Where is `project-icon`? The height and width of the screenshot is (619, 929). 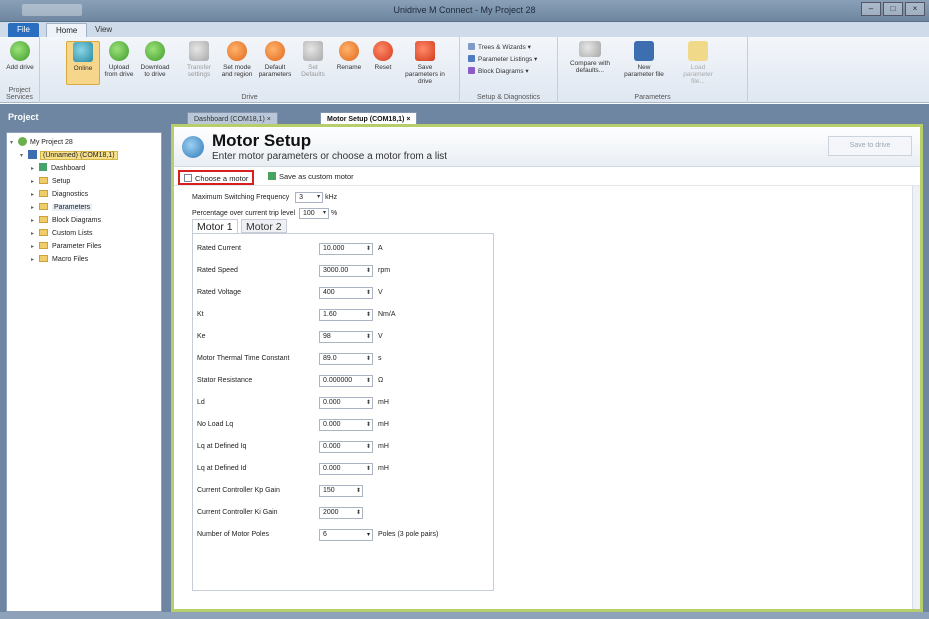
project-icon is located at coordinates (22, 141).